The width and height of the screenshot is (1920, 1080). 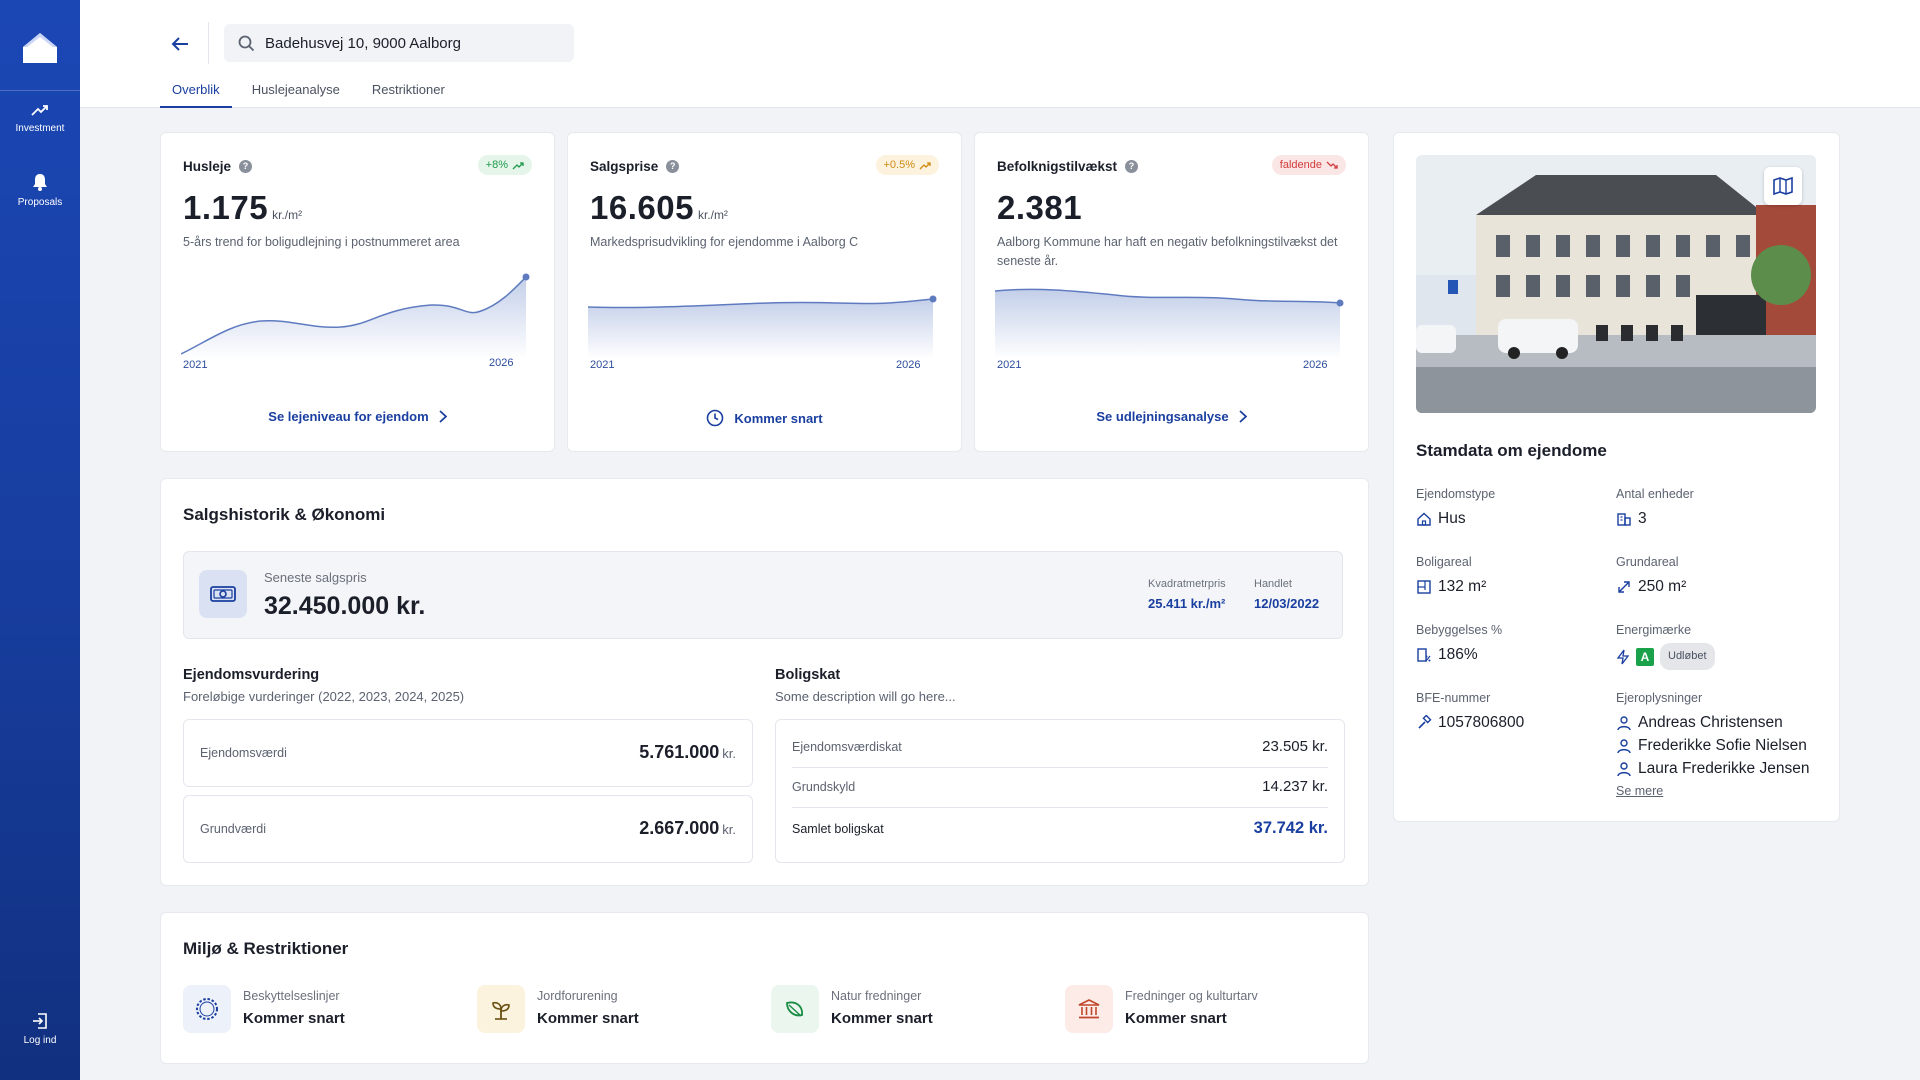 What do you see at coordinates (1060, 748) in the screenshot?
I see `tax-row: Ejendomsværdiskat 23.505 kr.` at bounding box center [1060, 748].